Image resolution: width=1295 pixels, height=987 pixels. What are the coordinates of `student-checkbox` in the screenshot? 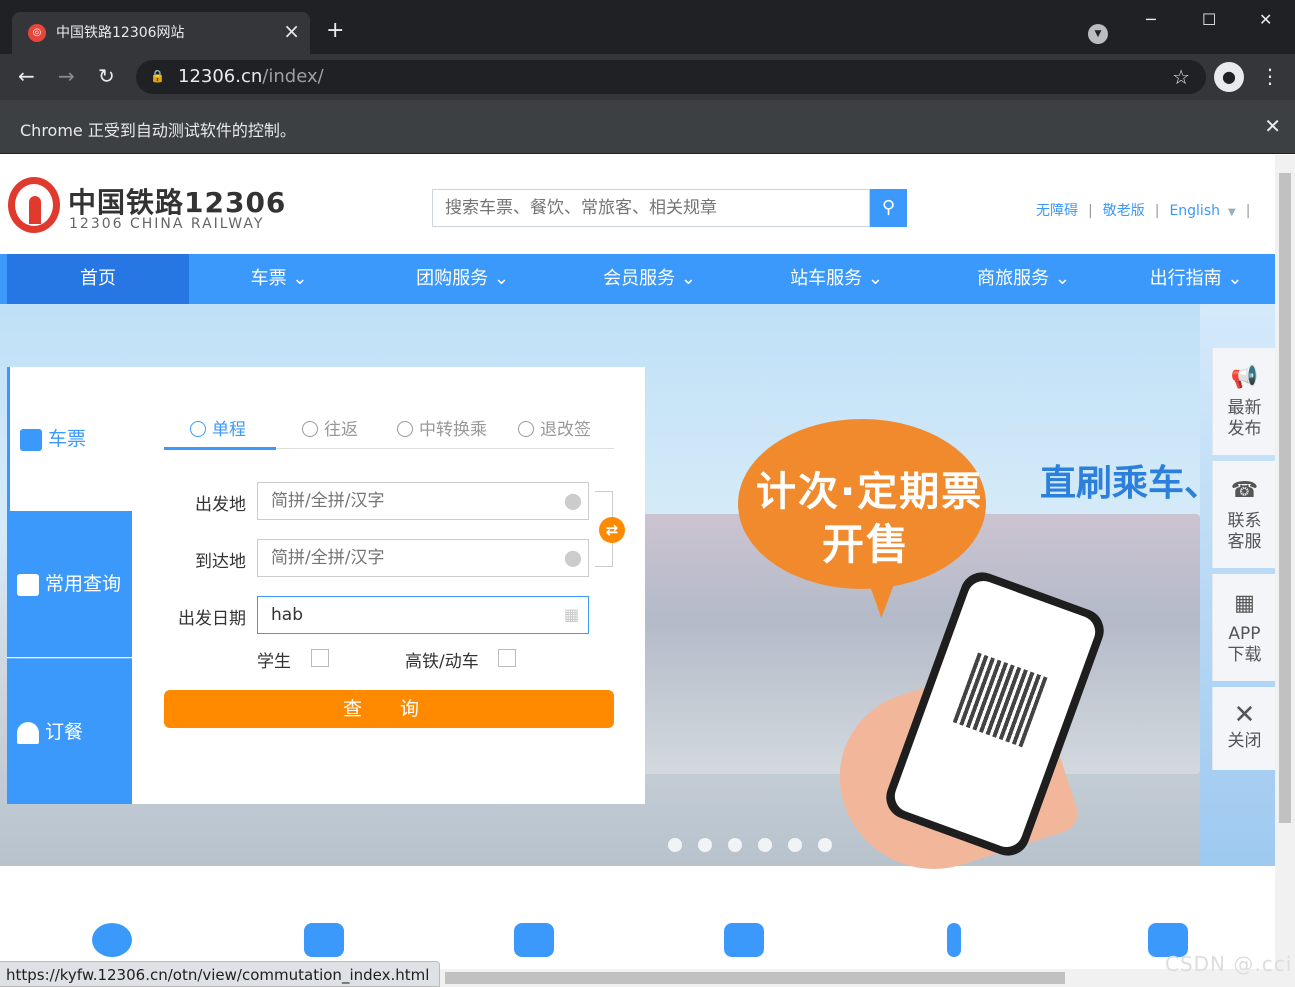 It's located at (320, 658).